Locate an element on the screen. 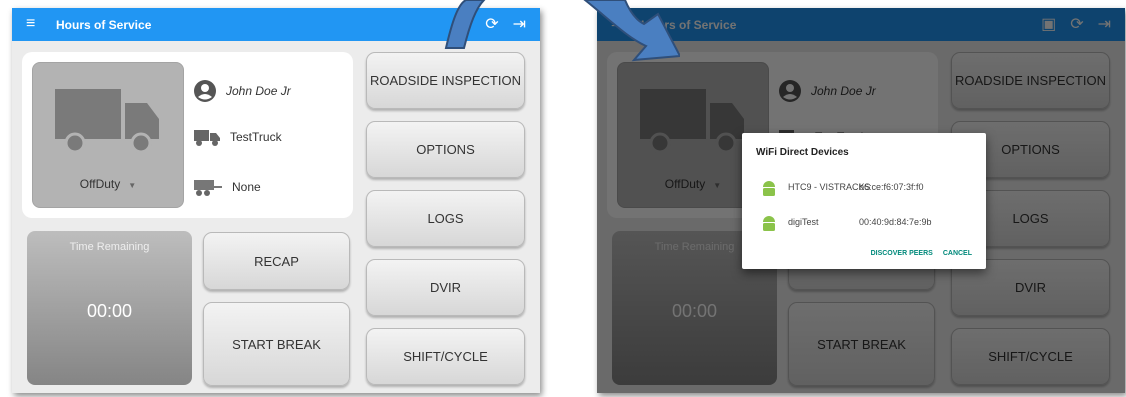 Image resolution: width=1126 pixels, height=397 pixels. account-icon is located at coordinates (205, 91).